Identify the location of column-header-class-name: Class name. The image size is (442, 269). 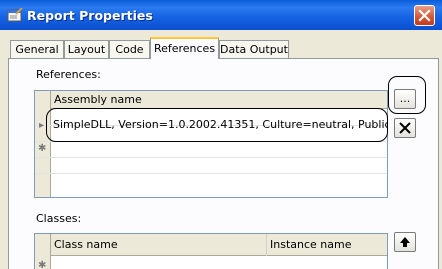
(86, 244).